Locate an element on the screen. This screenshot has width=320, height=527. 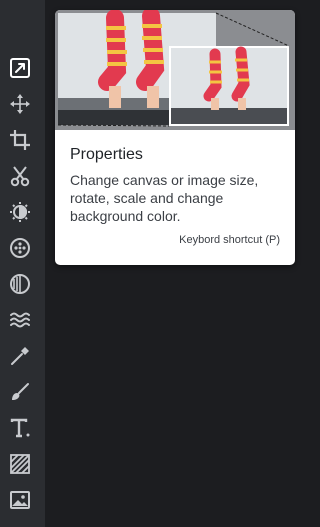
tool-cut is located at coordinates (20, 176).